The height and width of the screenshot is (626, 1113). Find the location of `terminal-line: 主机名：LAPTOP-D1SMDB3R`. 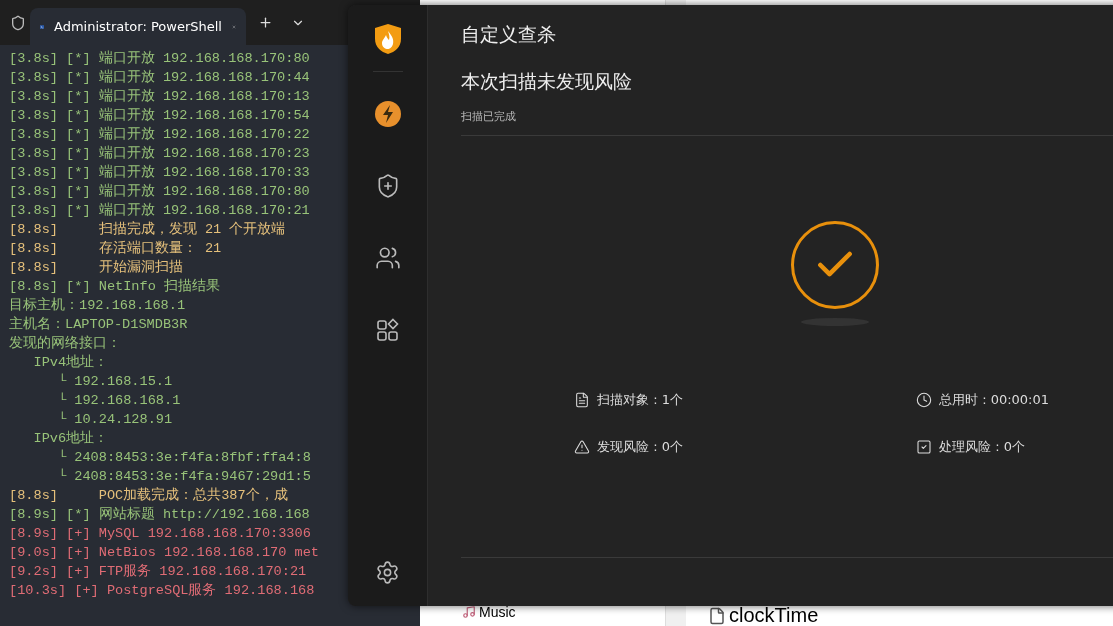

terminal-line: 主机名：LAPTOP-D1SMDB3R is located at coordinates (98, 324).